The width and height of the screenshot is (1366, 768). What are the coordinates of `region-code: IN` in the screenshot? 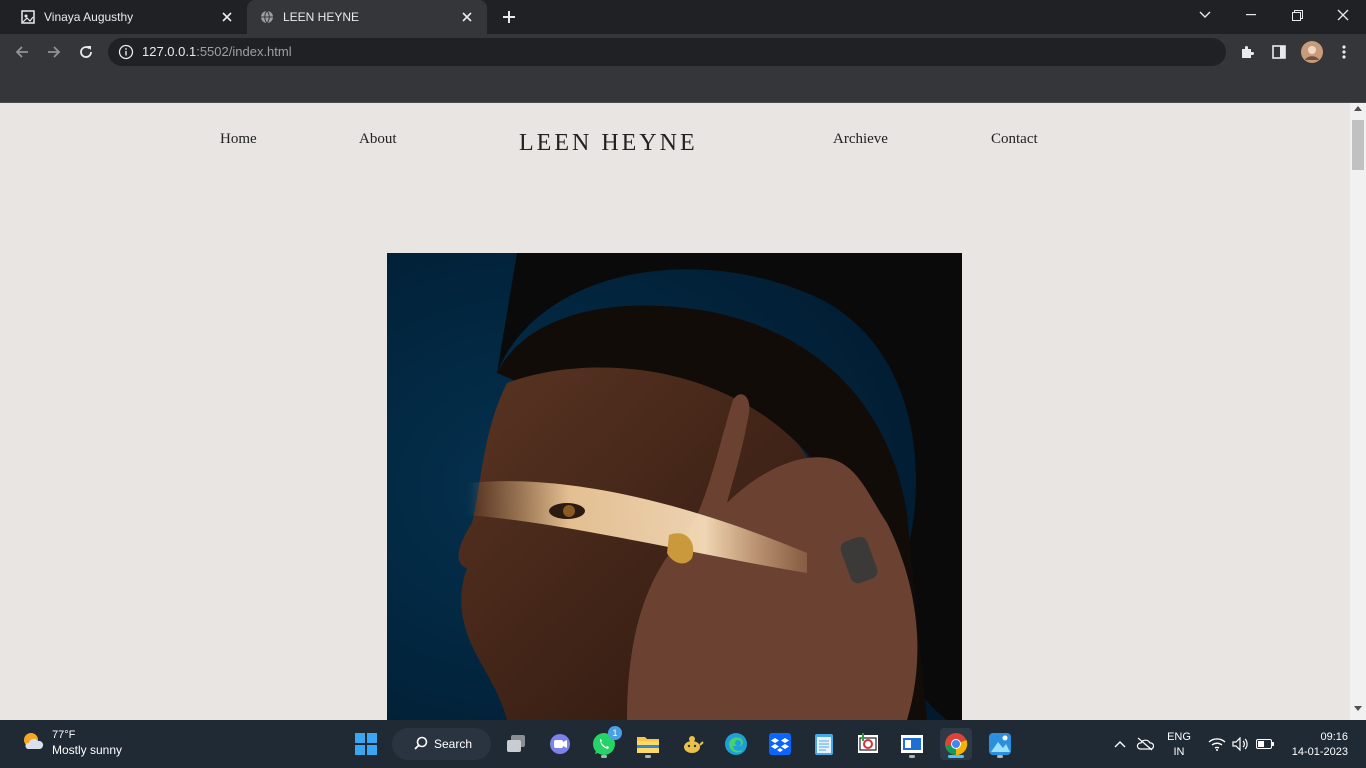 It's located at (1179, 752).